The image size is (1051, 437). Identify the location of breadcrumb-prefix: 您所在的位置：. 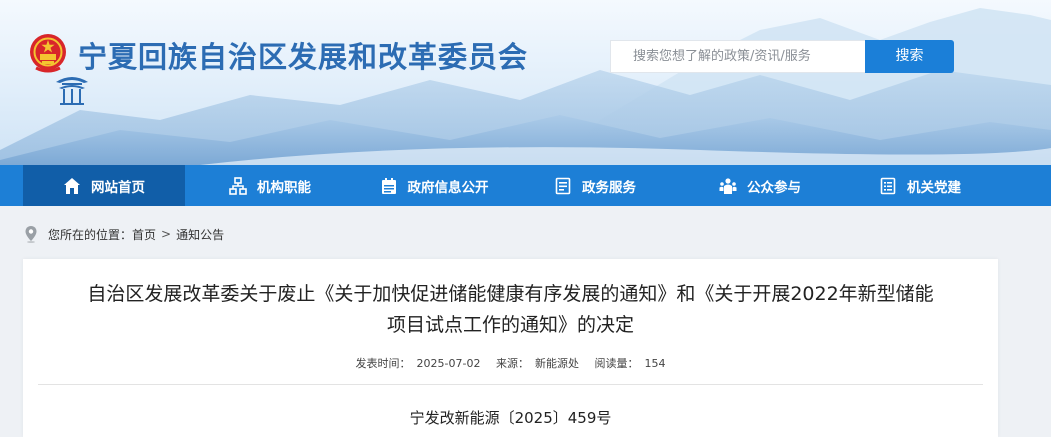
(90, 234).